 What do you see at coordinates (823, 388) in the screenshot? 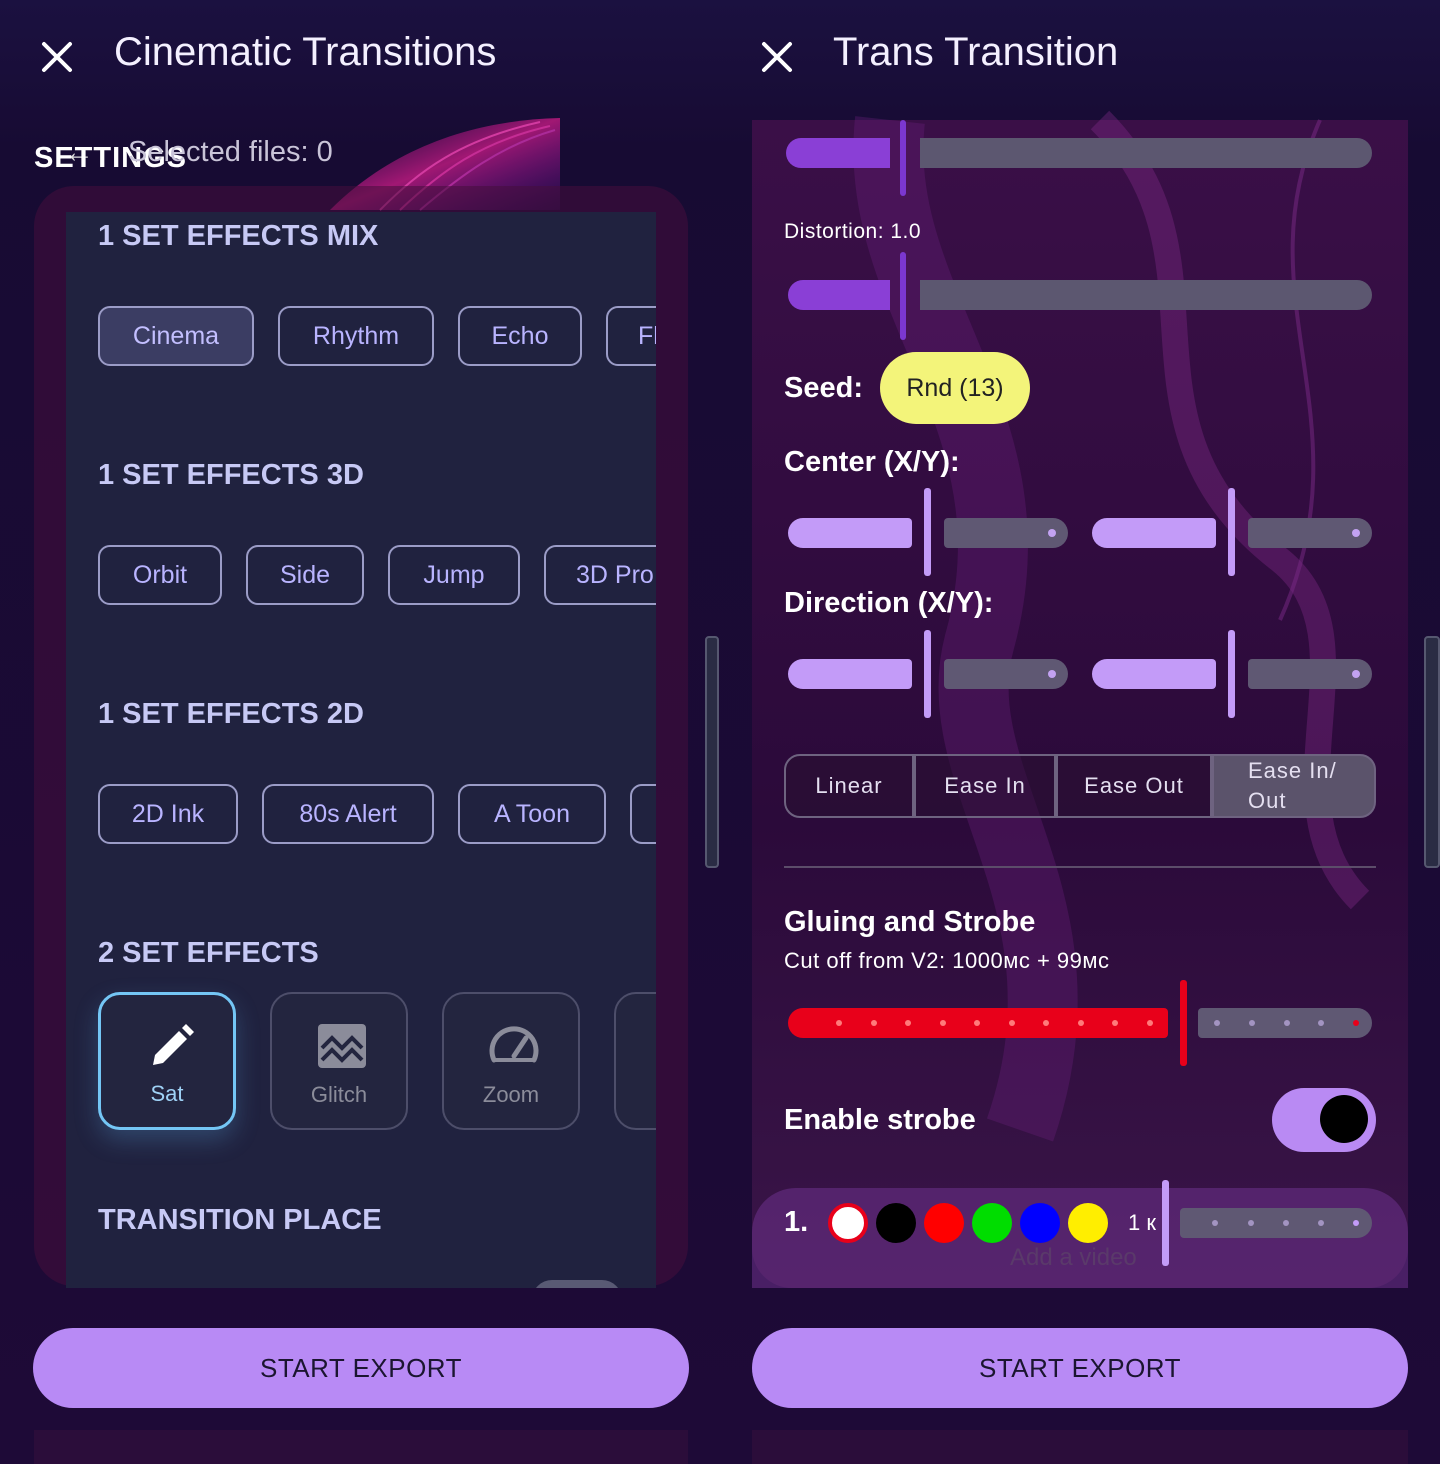
I see `seed-label: Seed:` at bounding box center [823, 388].